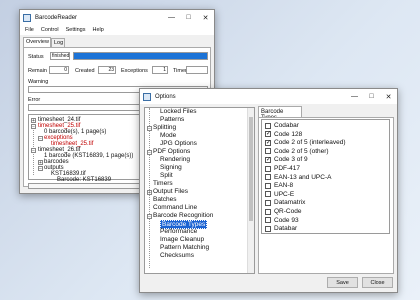 The image size is (420, 300). I want to click on nav-item-jpg-options: JPG Options, so click(178, 143).